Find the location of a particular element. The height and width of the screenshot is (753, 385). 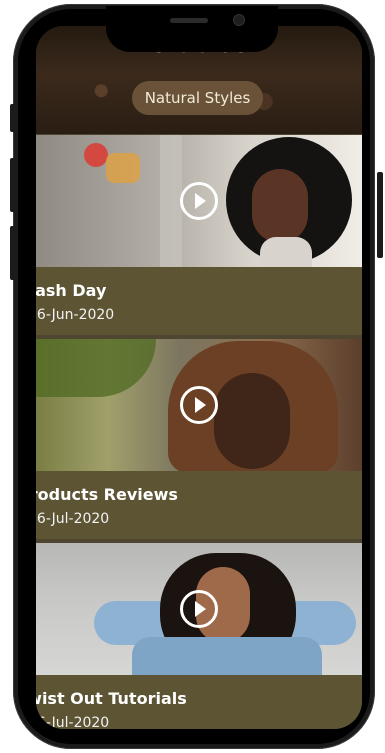

video-date: 16-Jun-2020 is located at coordinates (75, 315).